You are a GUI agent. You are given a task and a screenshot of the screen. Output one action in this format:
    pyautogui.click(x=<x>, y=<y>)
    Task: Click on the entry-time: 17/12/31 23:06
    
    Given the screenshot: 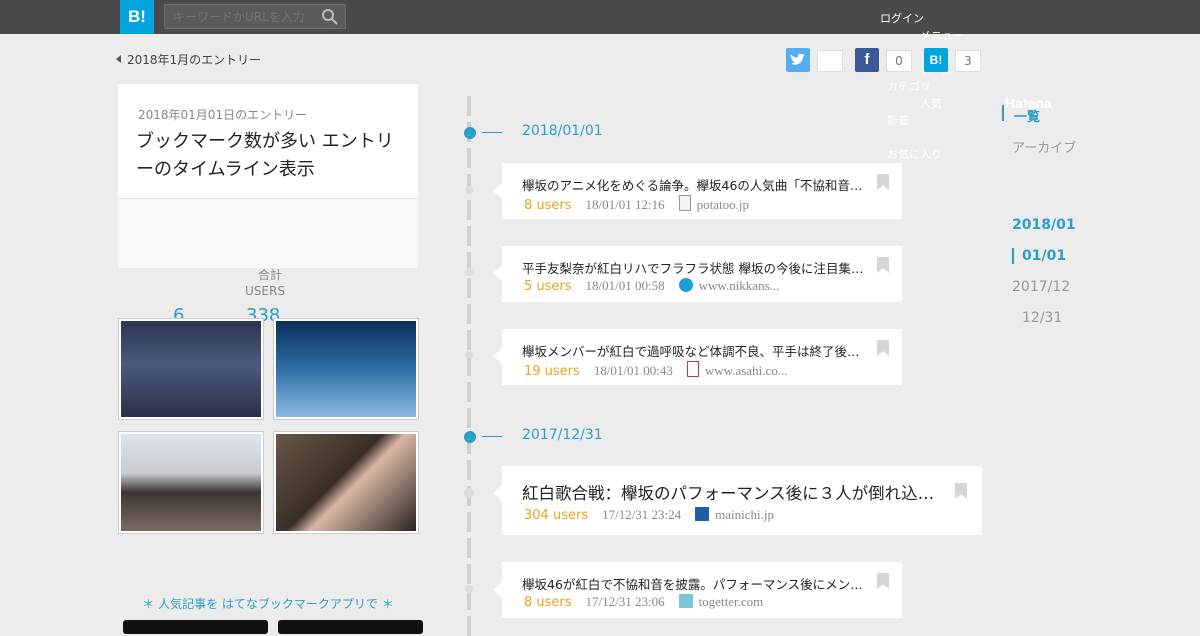 What is the action you would take?
    pyautogui.click(x=625, y=601)
    